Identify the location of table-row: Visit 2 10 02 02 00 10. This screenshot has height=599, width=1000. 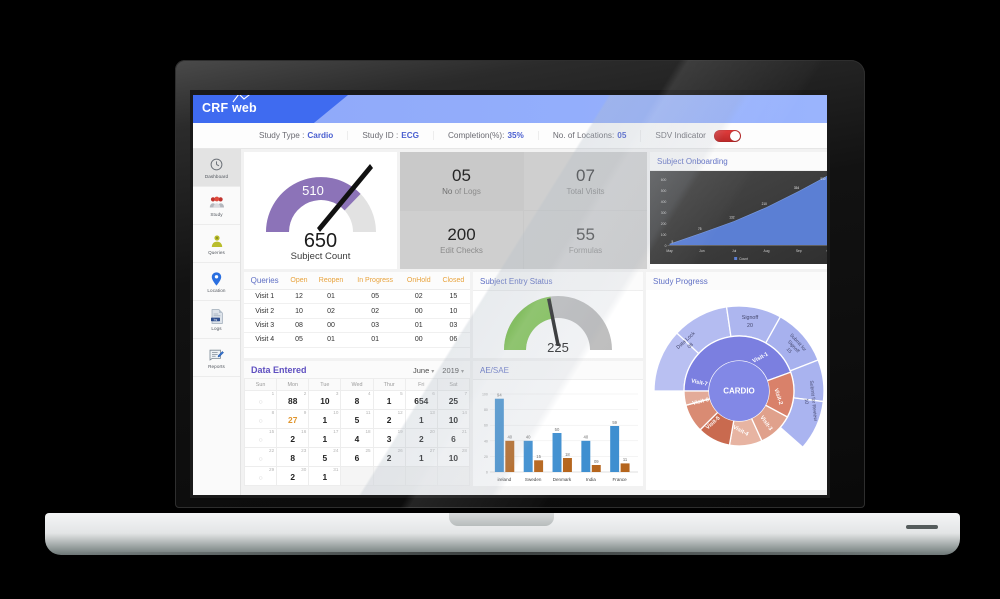
(357, 311).